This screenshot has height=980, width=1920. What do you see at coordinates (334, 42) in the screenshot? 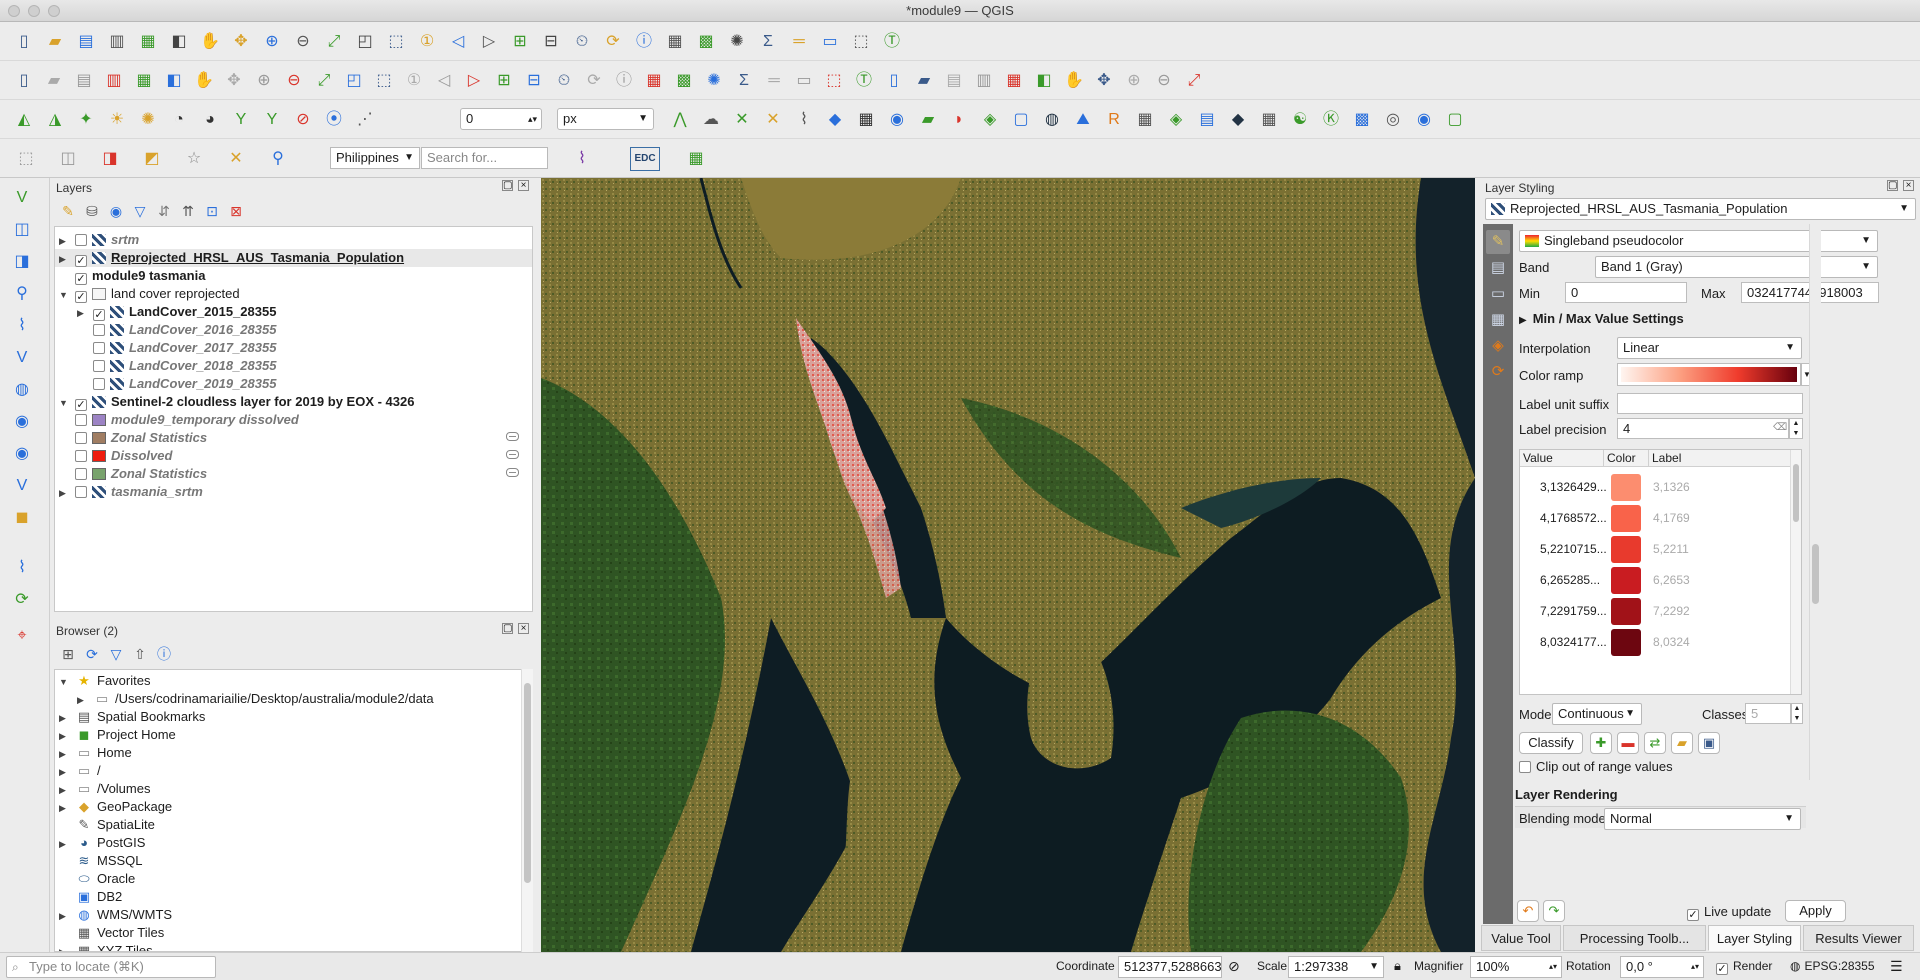
I see `zoom-full-icon: ⤢` at bounding box center [334, 42].